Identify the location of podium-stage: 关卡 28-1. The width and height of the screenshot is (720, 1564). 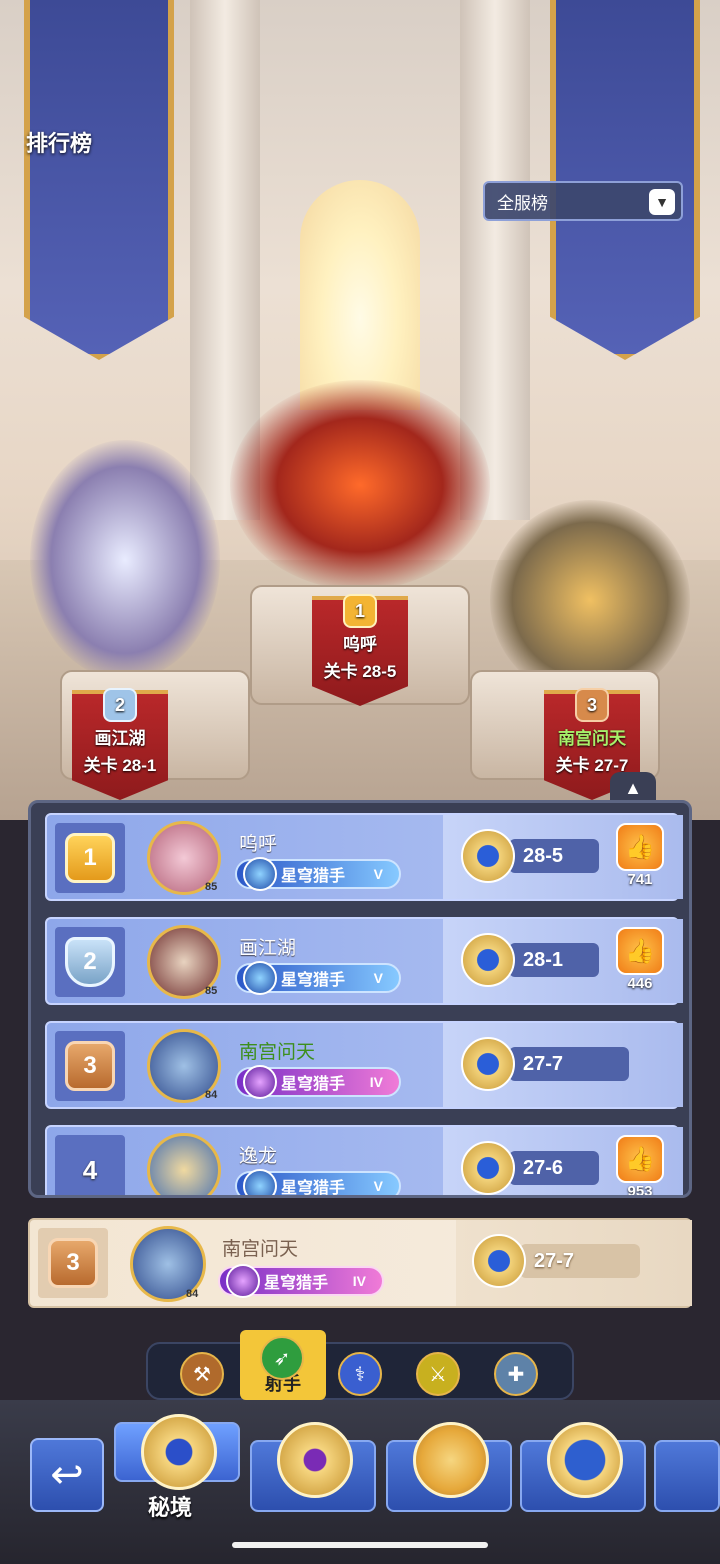
(120, 765).